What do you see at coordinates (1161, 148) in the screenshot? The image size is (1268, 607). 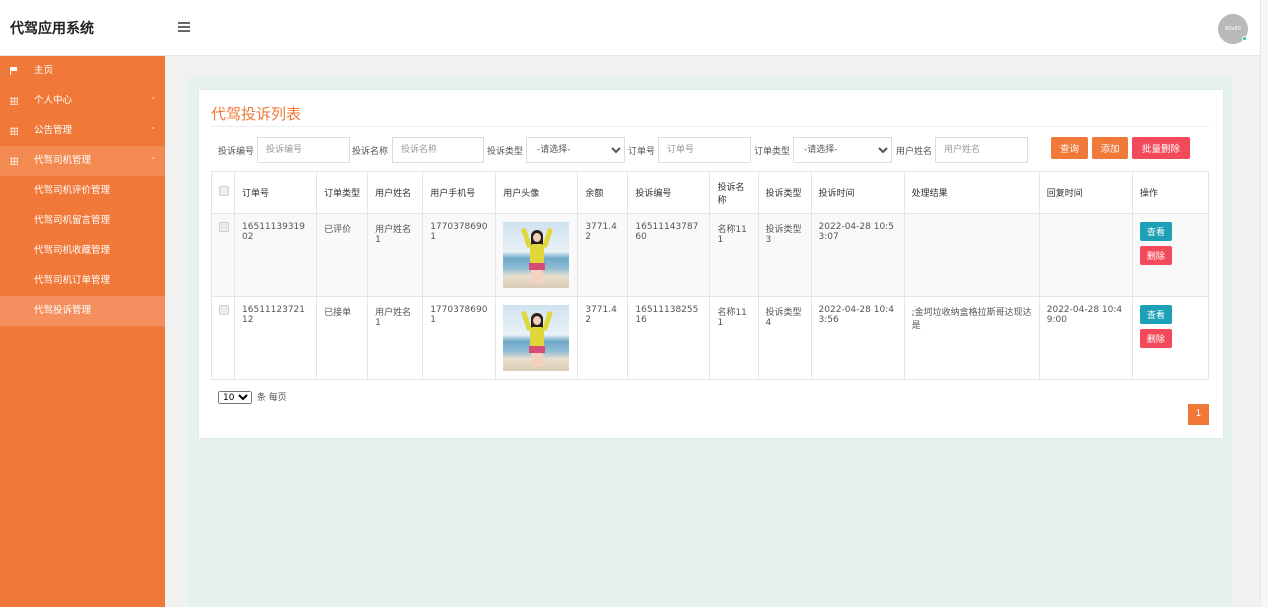 I see `batch-delete-button: 批量删除` at bounding box center [1161, 148].